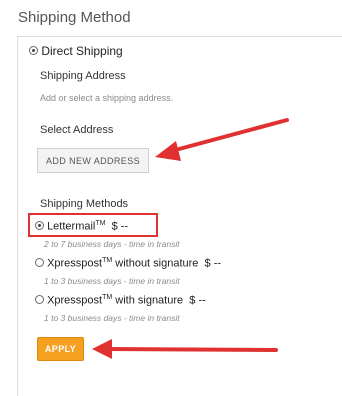  What do you see at coordinates (222, 139) in the screenshot?
I see `annotation-arrow-add-address` at bounding box center [222, 139].